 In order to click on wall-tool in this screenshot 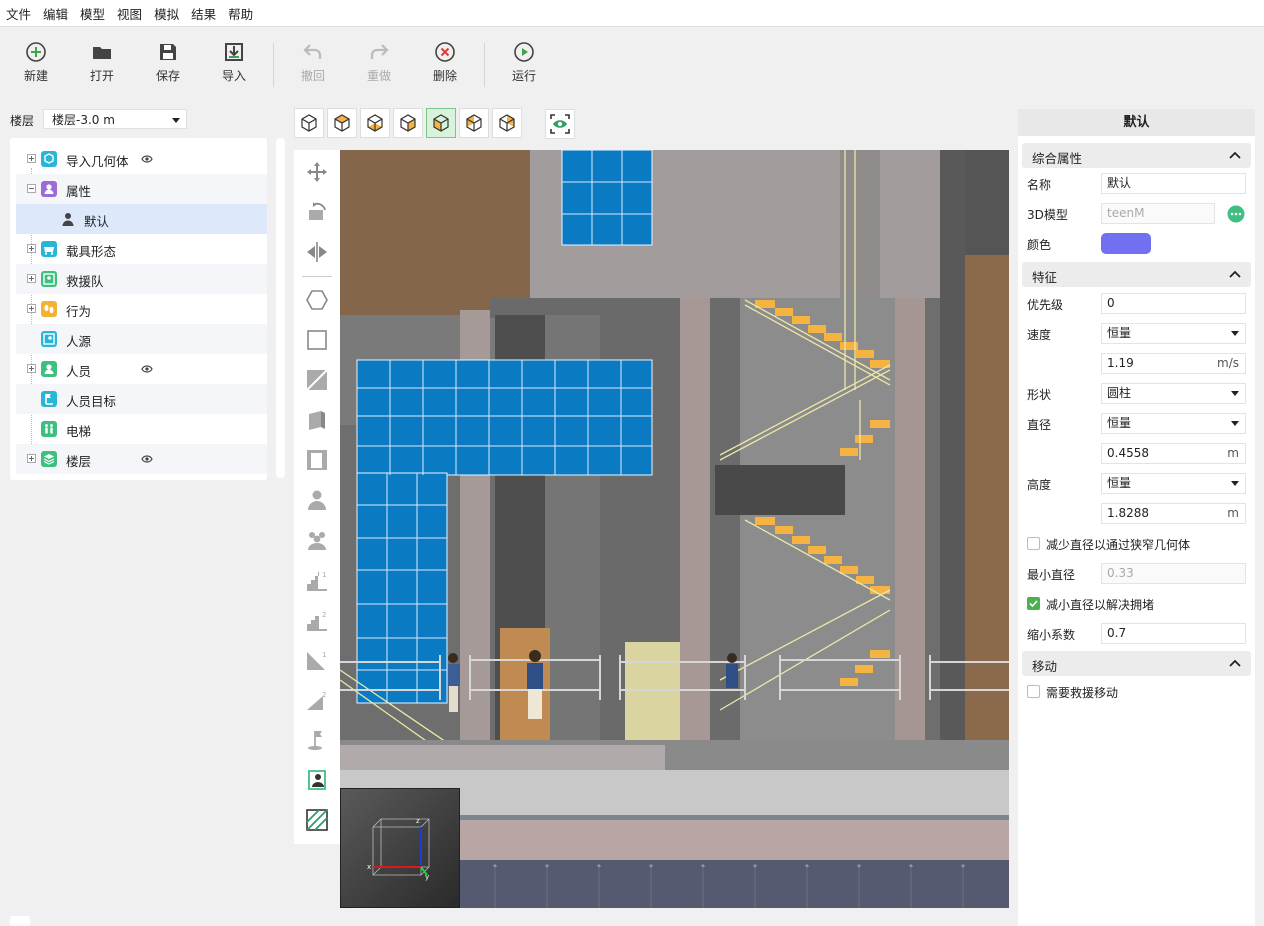, I will do `click(317, 420)`.